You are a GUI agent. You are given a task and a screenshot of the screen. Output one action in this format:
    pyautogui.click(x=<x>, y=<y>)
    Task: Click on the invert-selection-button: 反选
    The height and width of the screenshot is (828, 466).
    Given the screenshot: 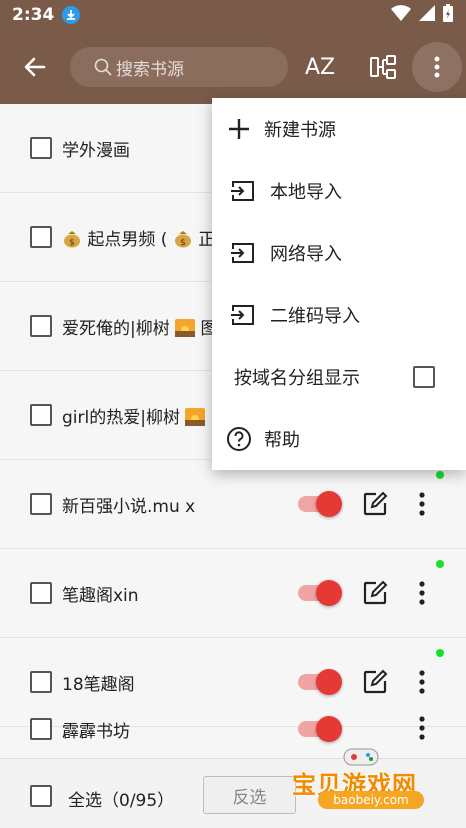 What is the action you would take?
    pyautogui.click(x=249, y=795)
    